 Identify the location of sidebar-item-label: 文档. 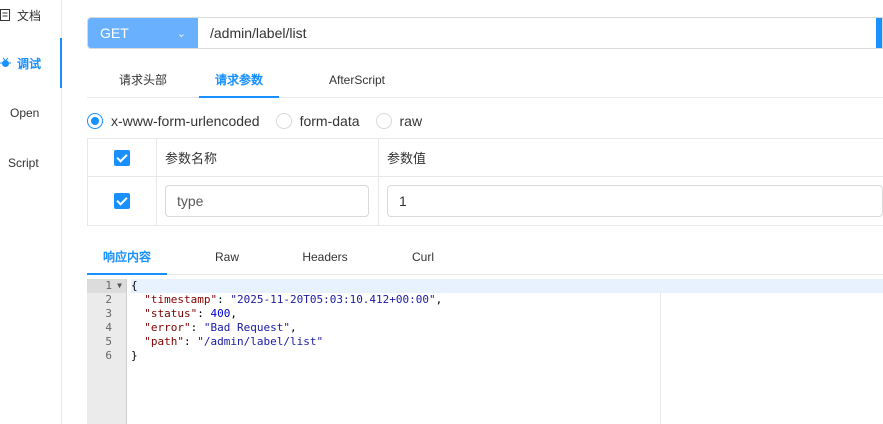
(29, 15).